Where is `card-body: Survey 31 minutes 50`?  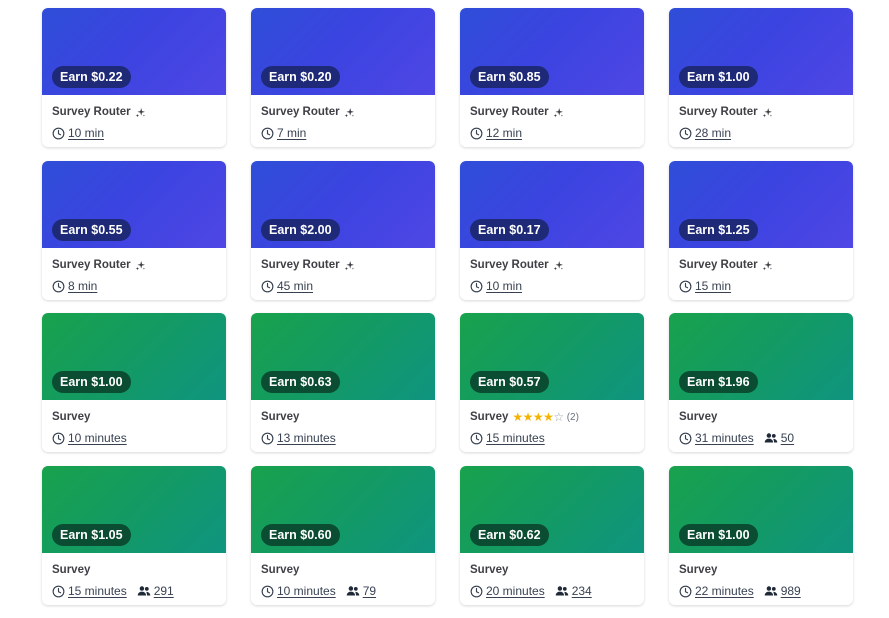 card-body: Survey 31 minutes 50 is located at coordinates (761, 423).